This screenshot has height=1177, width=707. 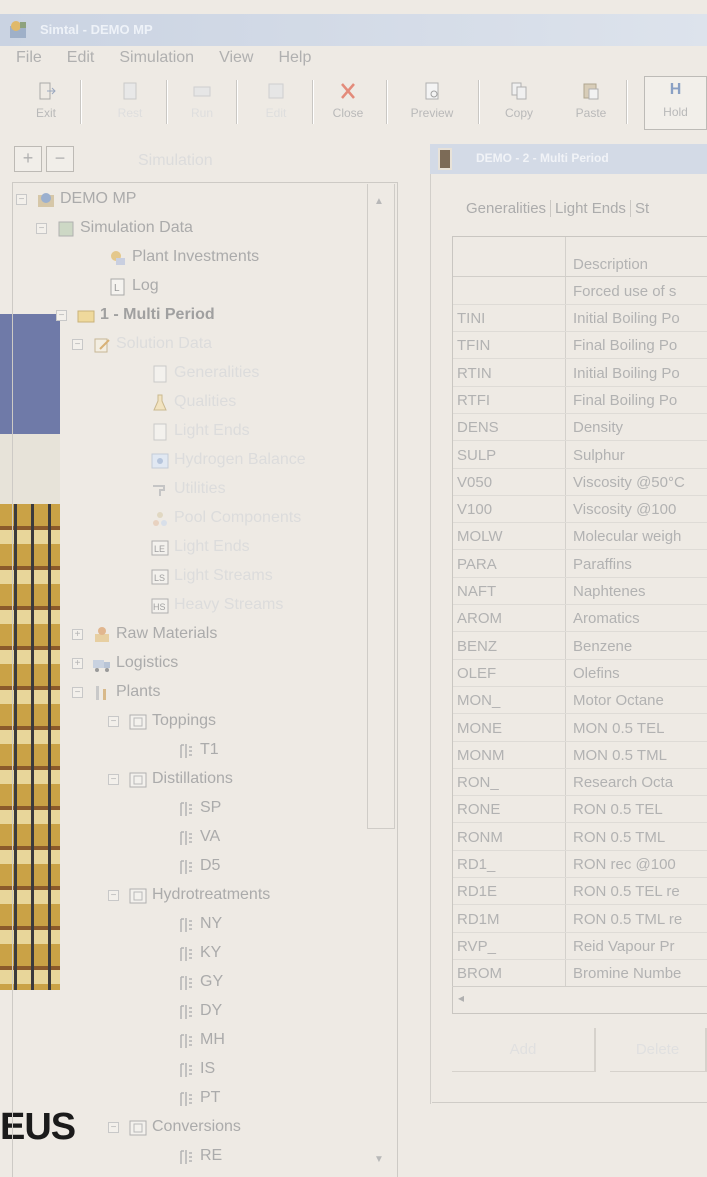 I want to click on table-row: Forced use of s, so click(x=580, y=291).